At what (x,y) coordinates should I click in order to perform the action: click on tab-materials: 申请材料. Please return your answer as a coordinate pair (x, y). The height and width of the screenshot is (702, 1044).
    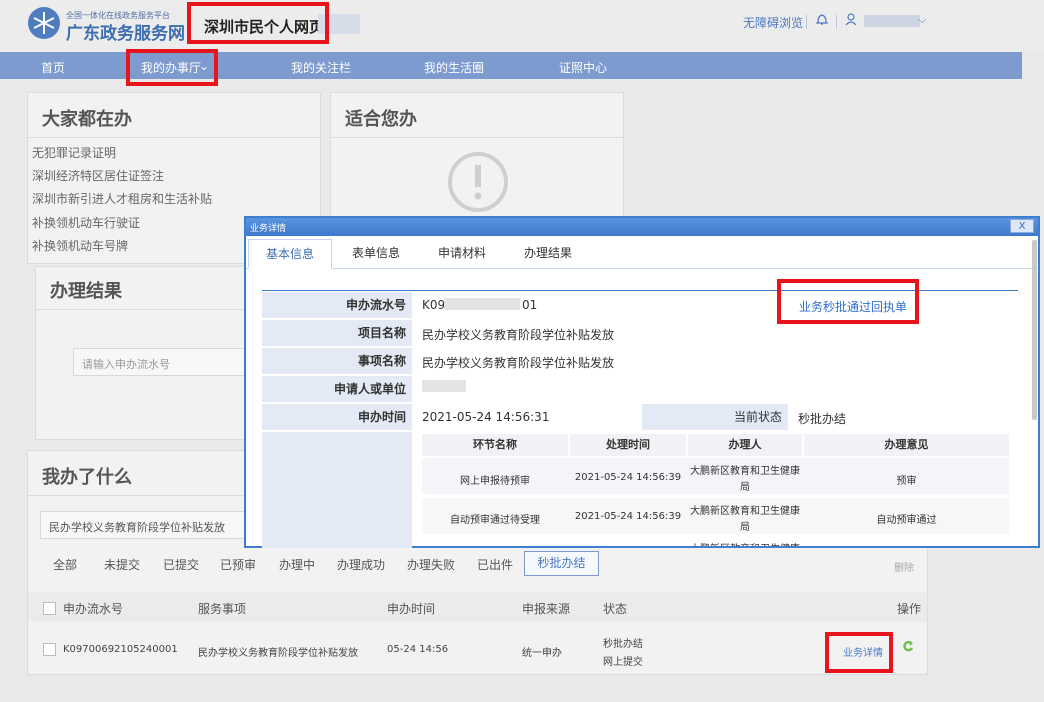
    Looking at the image, I should click on (462, 252).